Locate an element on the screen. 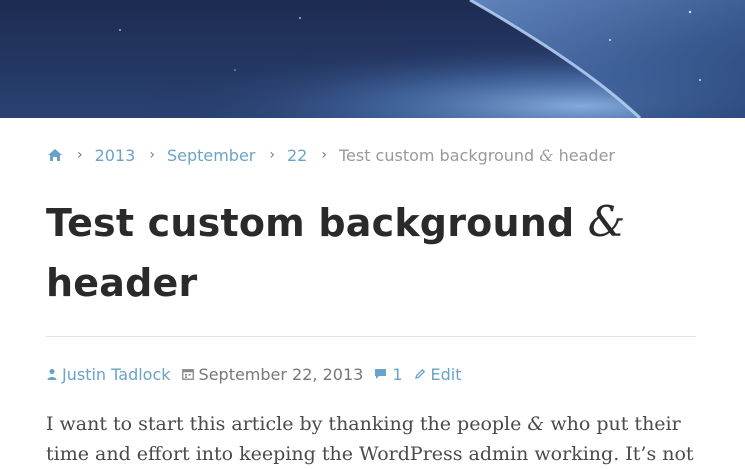 This screenshot has height=469, width=745. post-comments: 1 is located at coordinates (388, 374).